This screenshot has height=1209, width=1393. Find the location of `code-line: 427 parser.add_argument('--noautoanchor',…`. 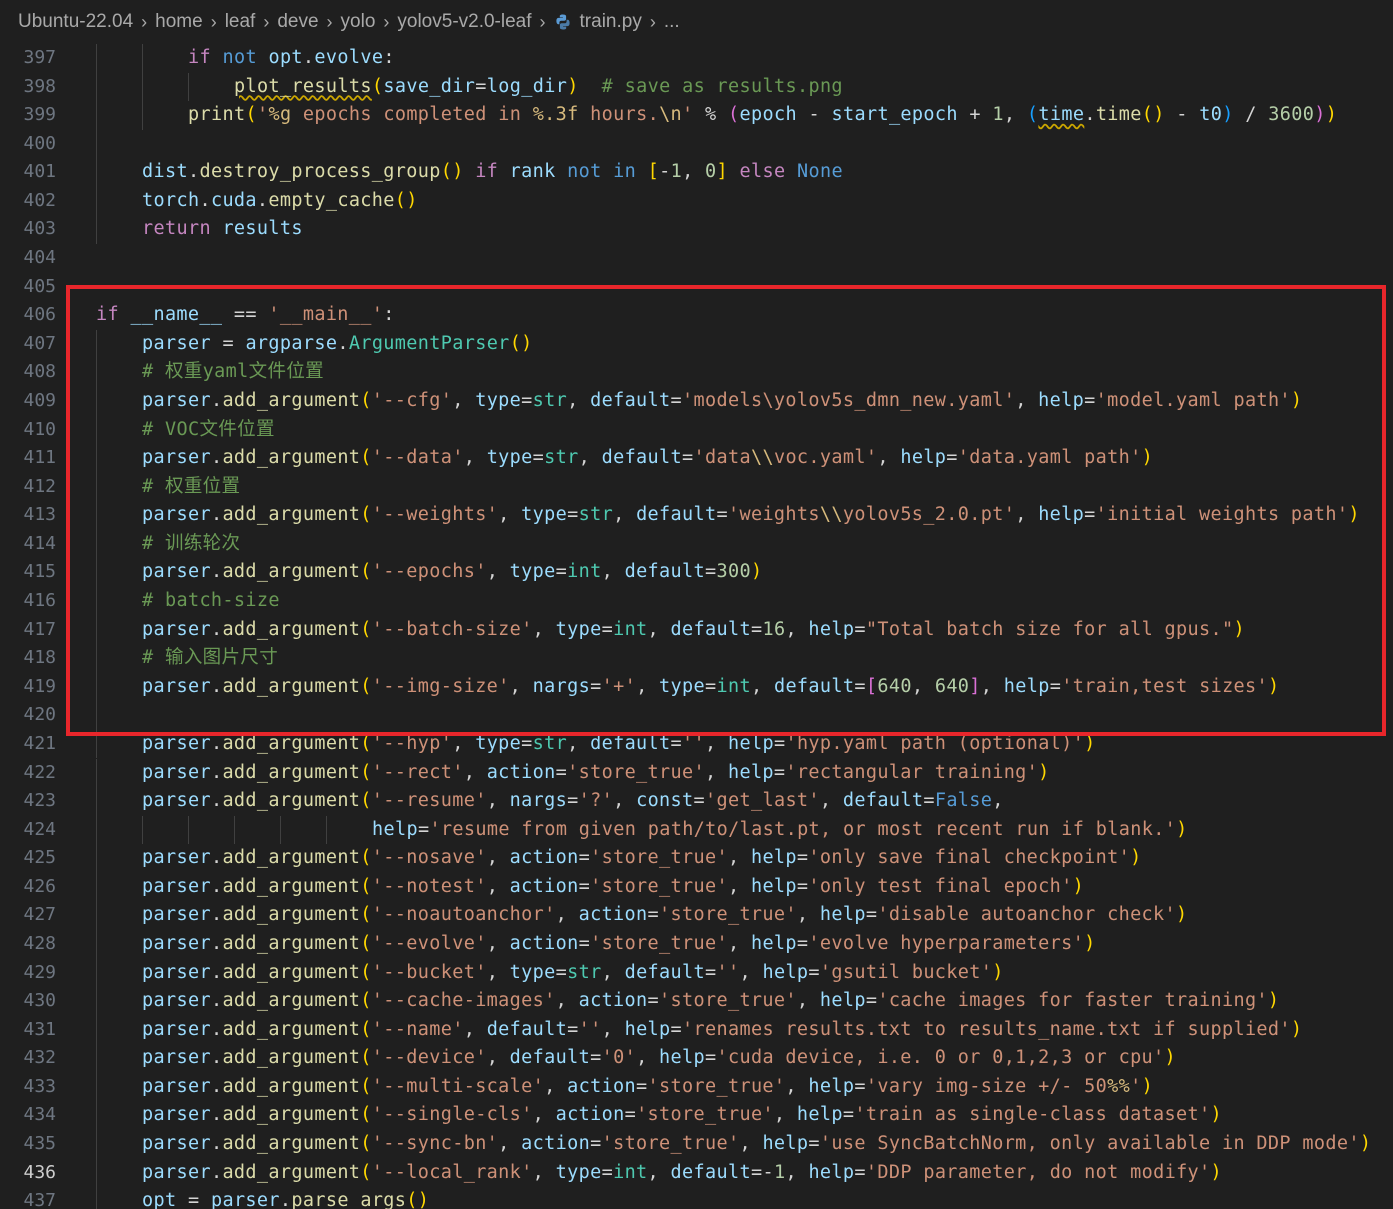

code-line: 427 parser.add_argument('--noautoanchor',… is located at coordinates (696, 915).